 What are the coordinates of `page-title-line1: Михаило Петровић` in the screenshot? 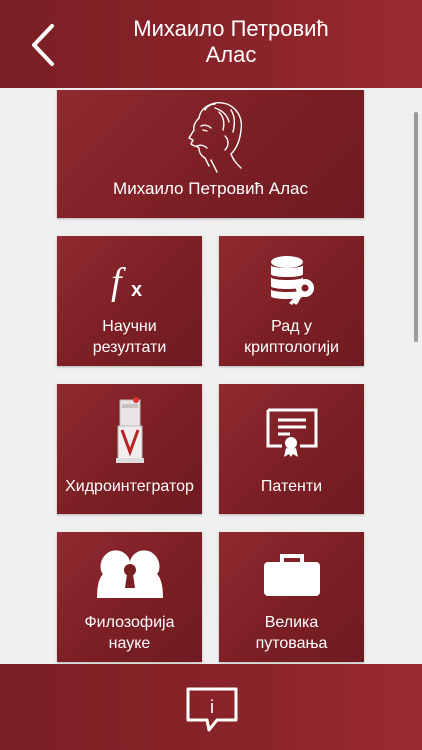 It's located at (231, 28).